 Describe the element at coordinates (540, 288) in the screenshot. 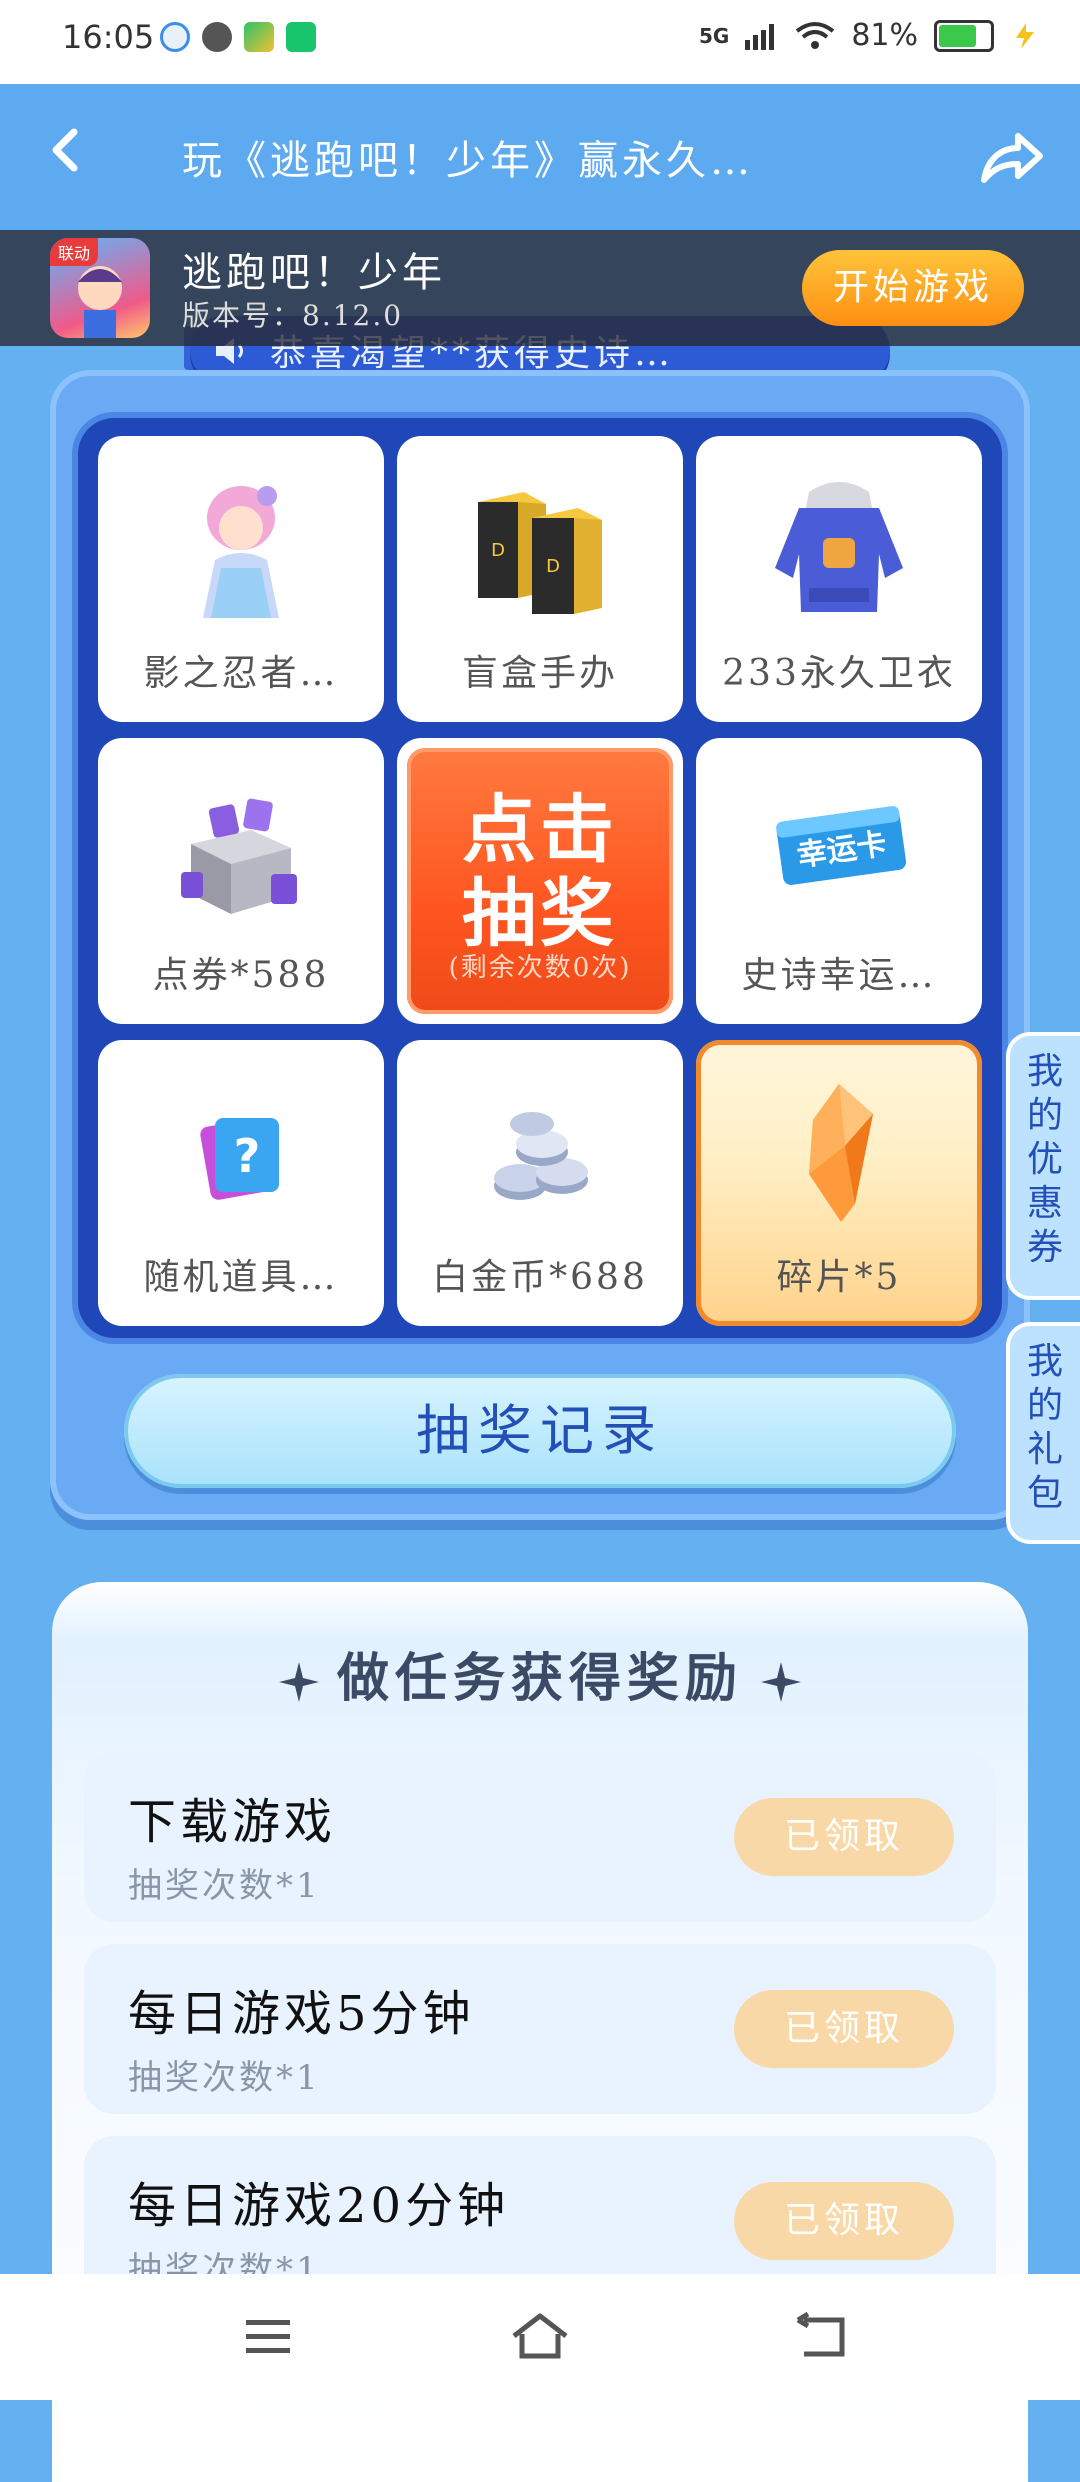

I see `game-bar: 联动 逃跑吧！少年 版本号：8.12.0 开始游戏` at that location.